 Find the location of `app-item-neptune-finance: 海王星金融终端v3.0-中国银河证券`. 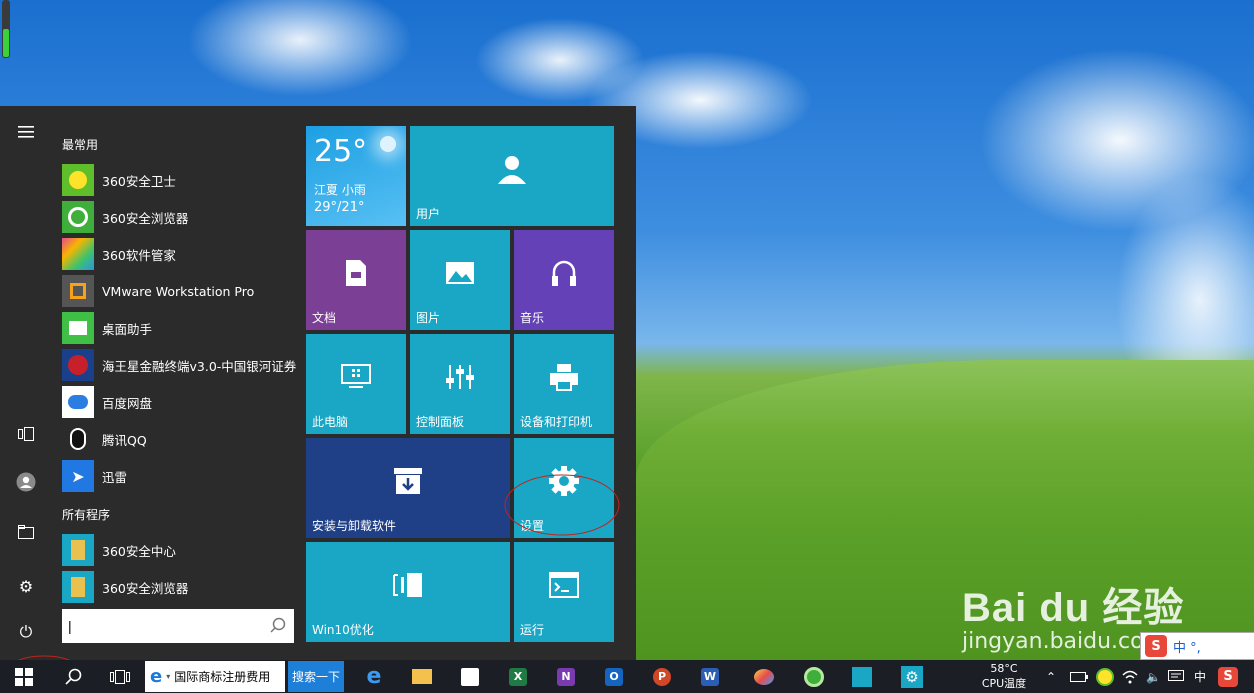

app-item-neptune-finance: 海王星金融终端v3.0-中国银河证券 is located at coordinates (180, 365).